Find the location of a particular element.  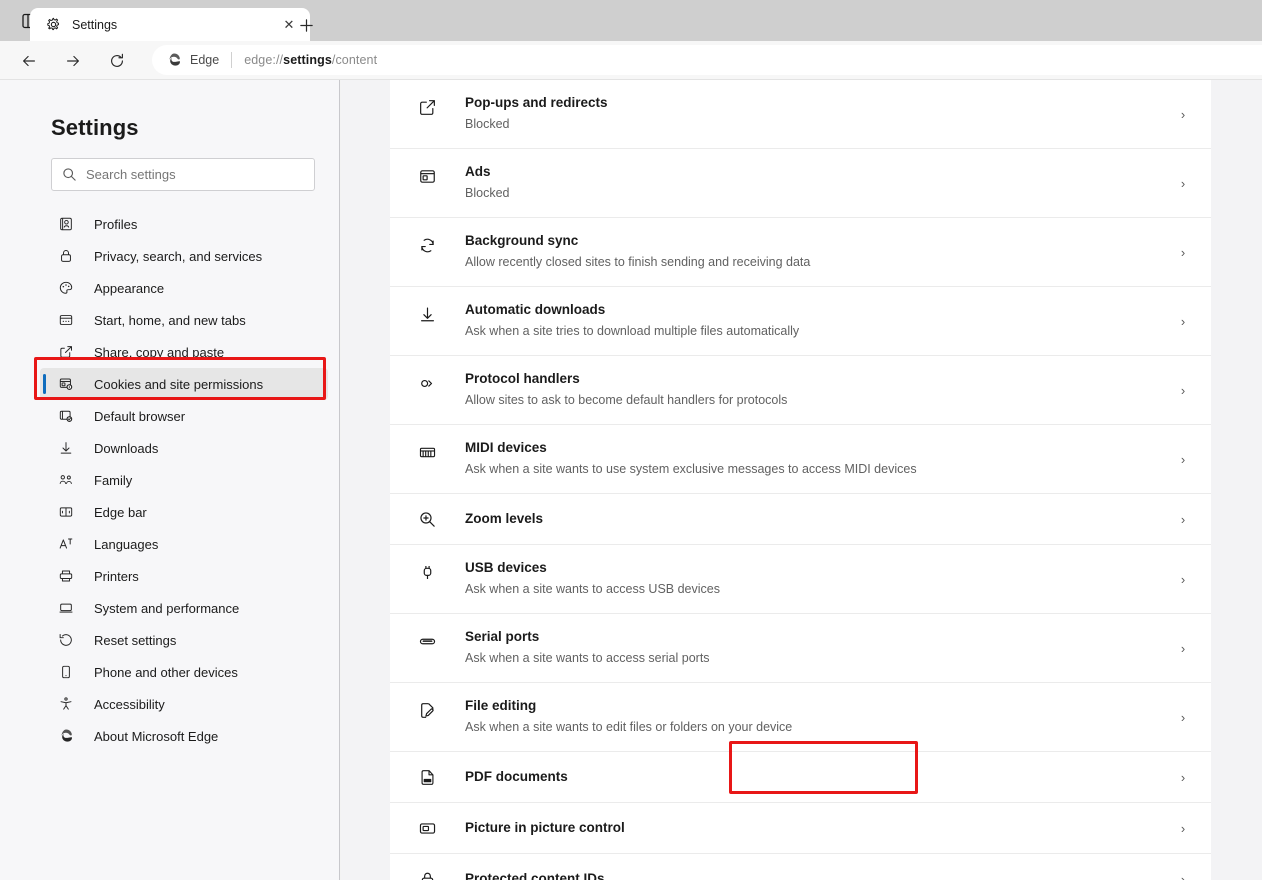

forward-button is located at coordinates (73, 61).